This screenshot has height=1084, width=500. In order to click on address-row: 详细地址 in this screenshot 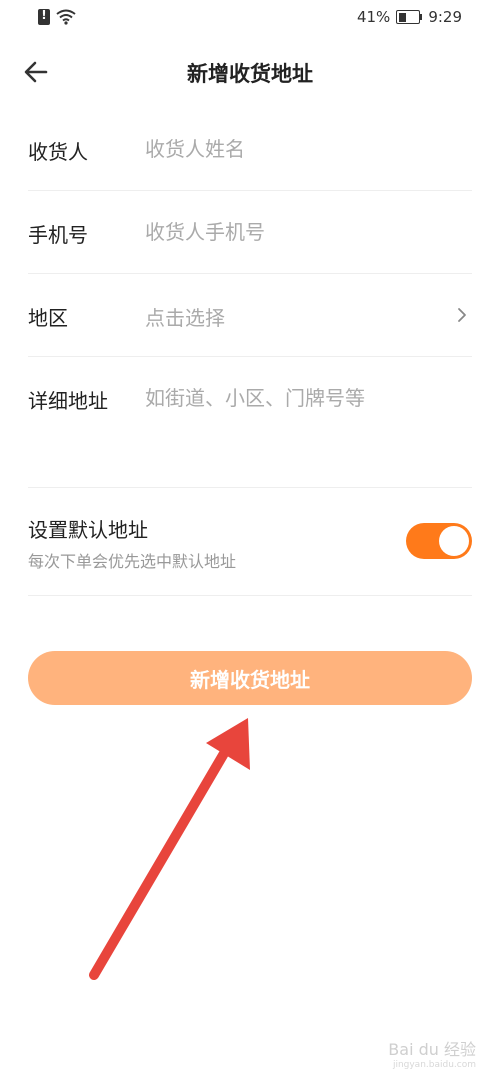, I will do `click(250, 422)`.